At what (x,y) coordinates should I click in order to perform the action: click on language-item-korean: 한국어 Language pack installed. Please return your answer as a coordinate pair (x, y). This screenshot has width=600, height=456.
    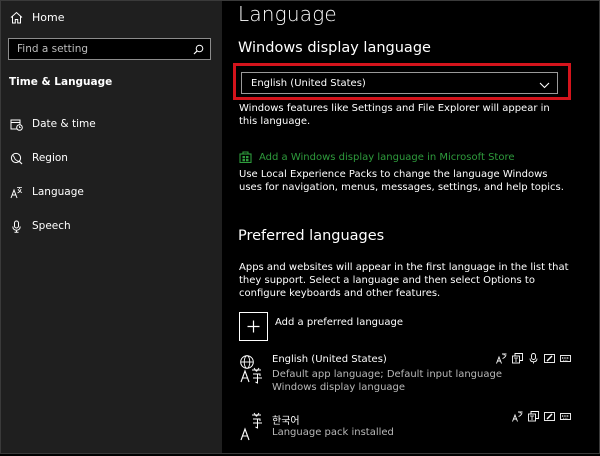
    Looking at the image, I should click on (409, 433).